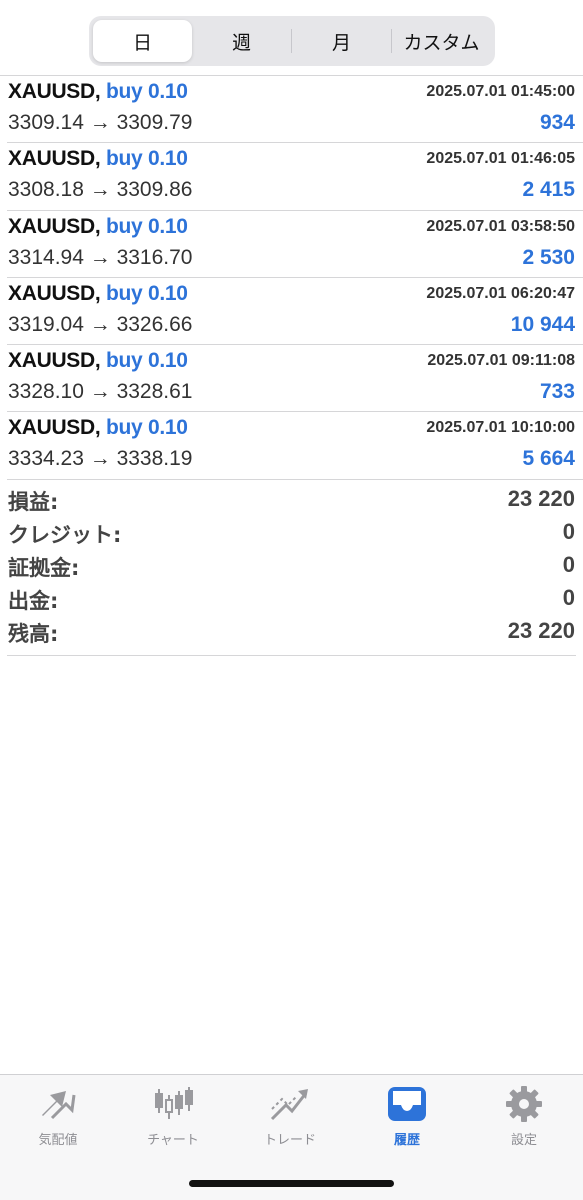 Image resolution: width=583 pixels, height=1200 pixels. I want to click on tab-history-label: 履歴, so click(406, 1140).